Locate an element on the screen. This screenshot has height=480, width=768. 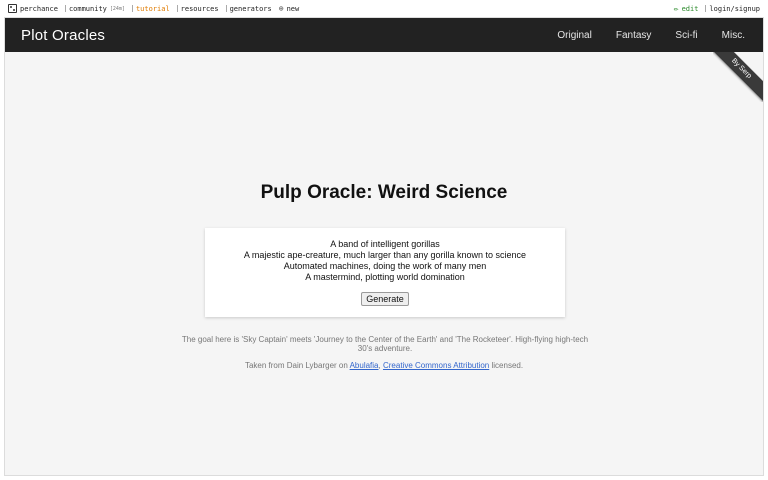
new-generator-link: ⊕ new is located at coordinates (289, 8).